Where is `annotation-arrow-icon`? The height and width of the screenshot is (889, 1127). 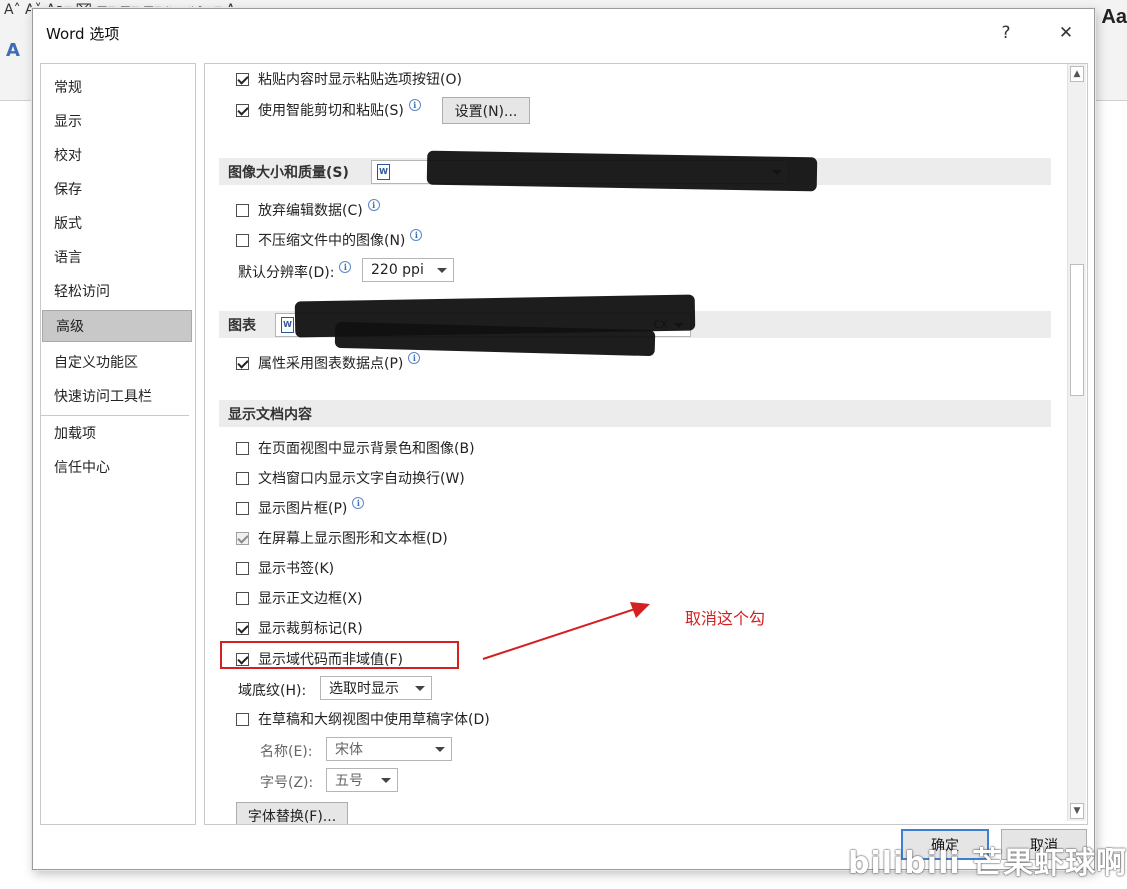
annotation-arrow-icon is located at coordinates (566, 631).